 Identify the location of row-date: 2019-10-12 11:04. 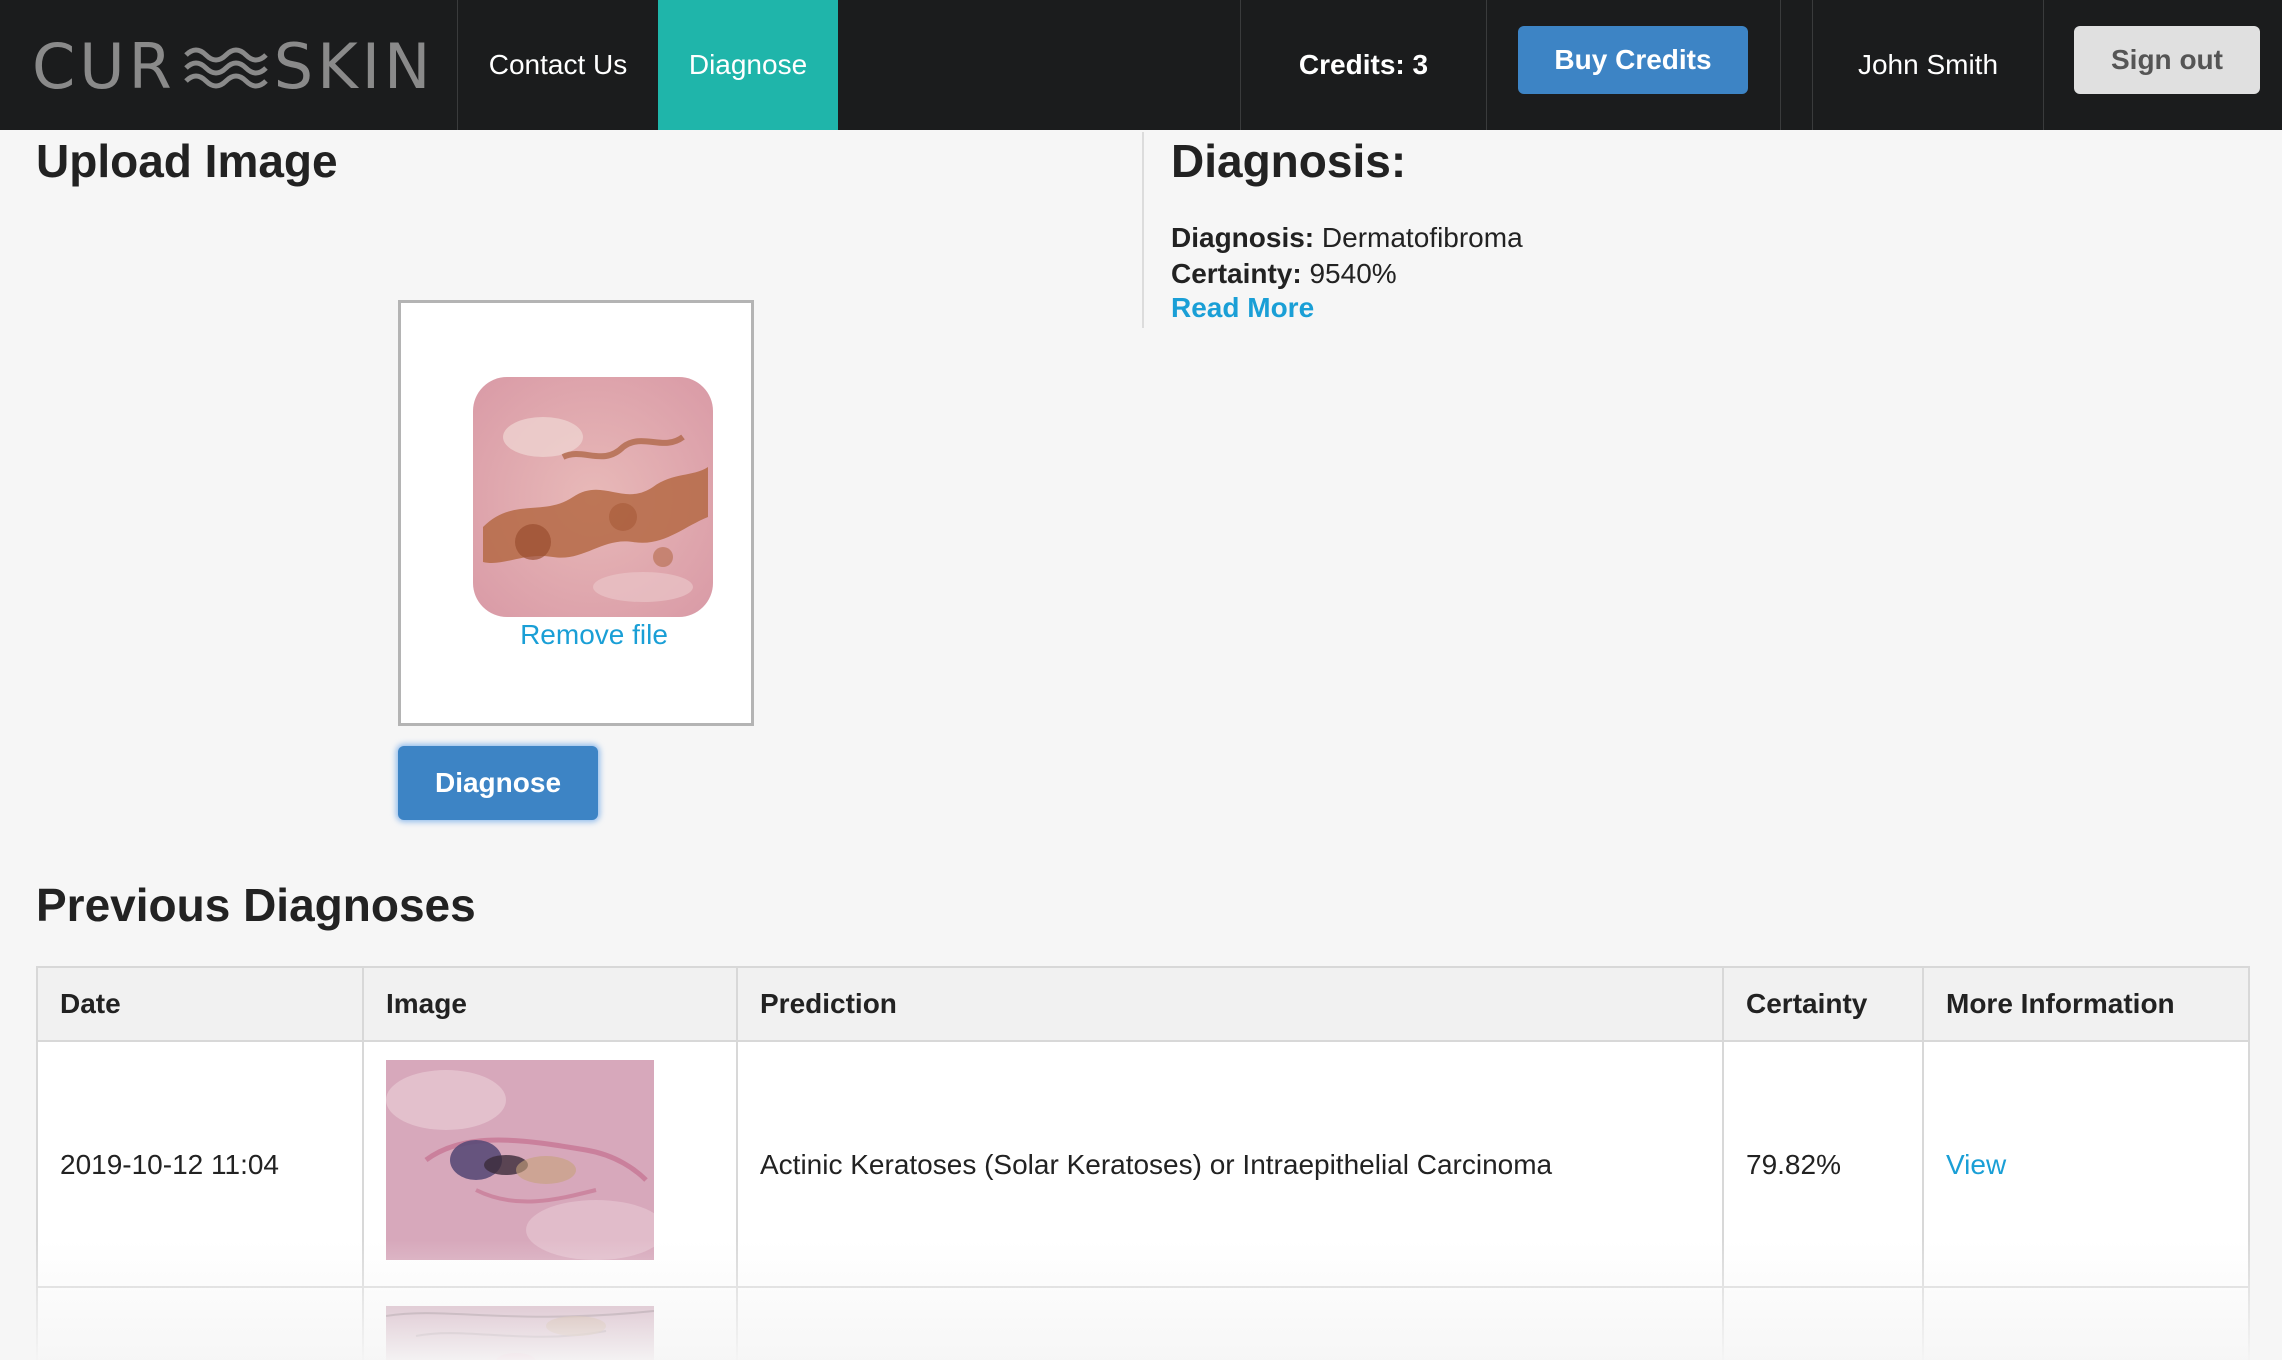
(169, 1164).